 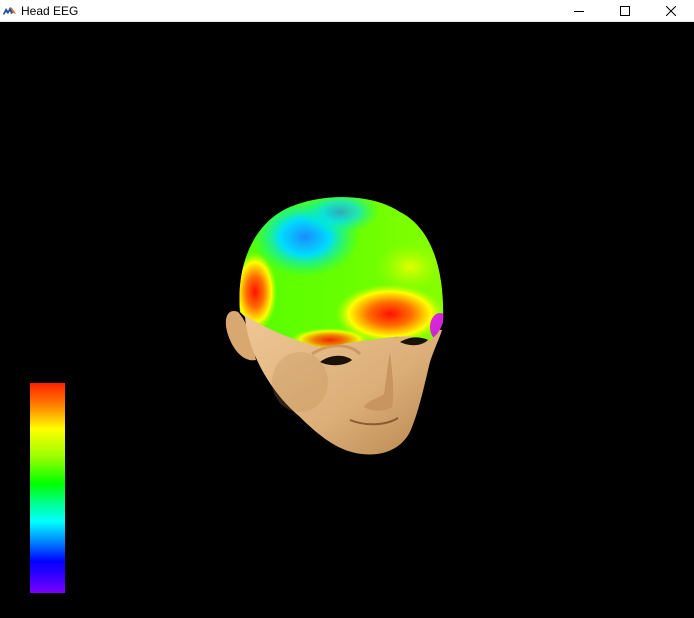 I want to click on maximize-button, so click(x=625, y=11).